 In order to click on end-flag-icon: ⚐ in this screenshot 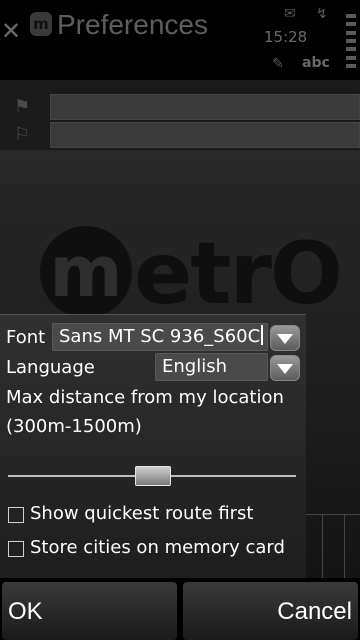, I will do `click(22, 134)`.